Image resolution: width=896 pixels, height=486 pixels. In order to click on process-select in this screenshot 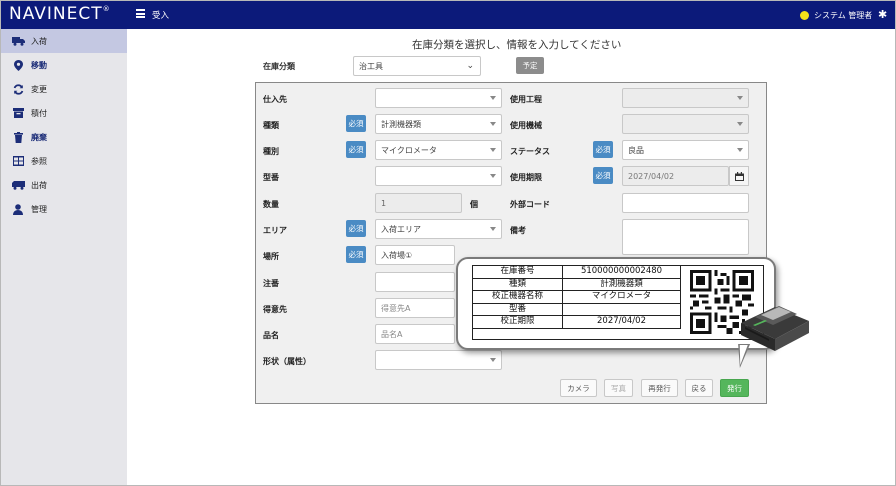, I will do `click(685, 98)`.